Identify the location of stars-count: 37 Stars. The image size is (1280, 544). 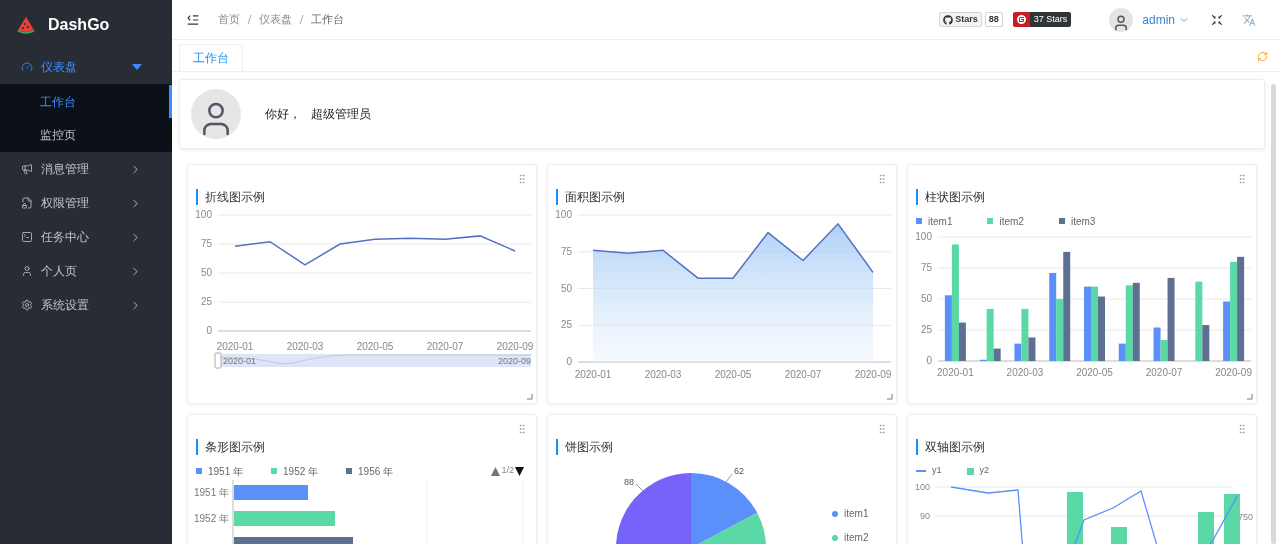
(1050, 19).